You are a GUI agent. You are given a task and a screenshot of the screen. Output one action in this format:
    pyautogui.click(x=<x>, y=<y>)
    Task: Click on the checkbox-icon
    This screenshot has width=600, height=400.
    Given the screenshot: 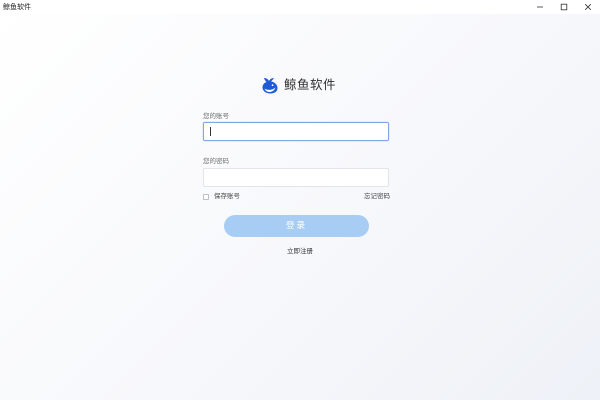 What is the action you would take?
    pyautogui.click(x=206, y=196)
    